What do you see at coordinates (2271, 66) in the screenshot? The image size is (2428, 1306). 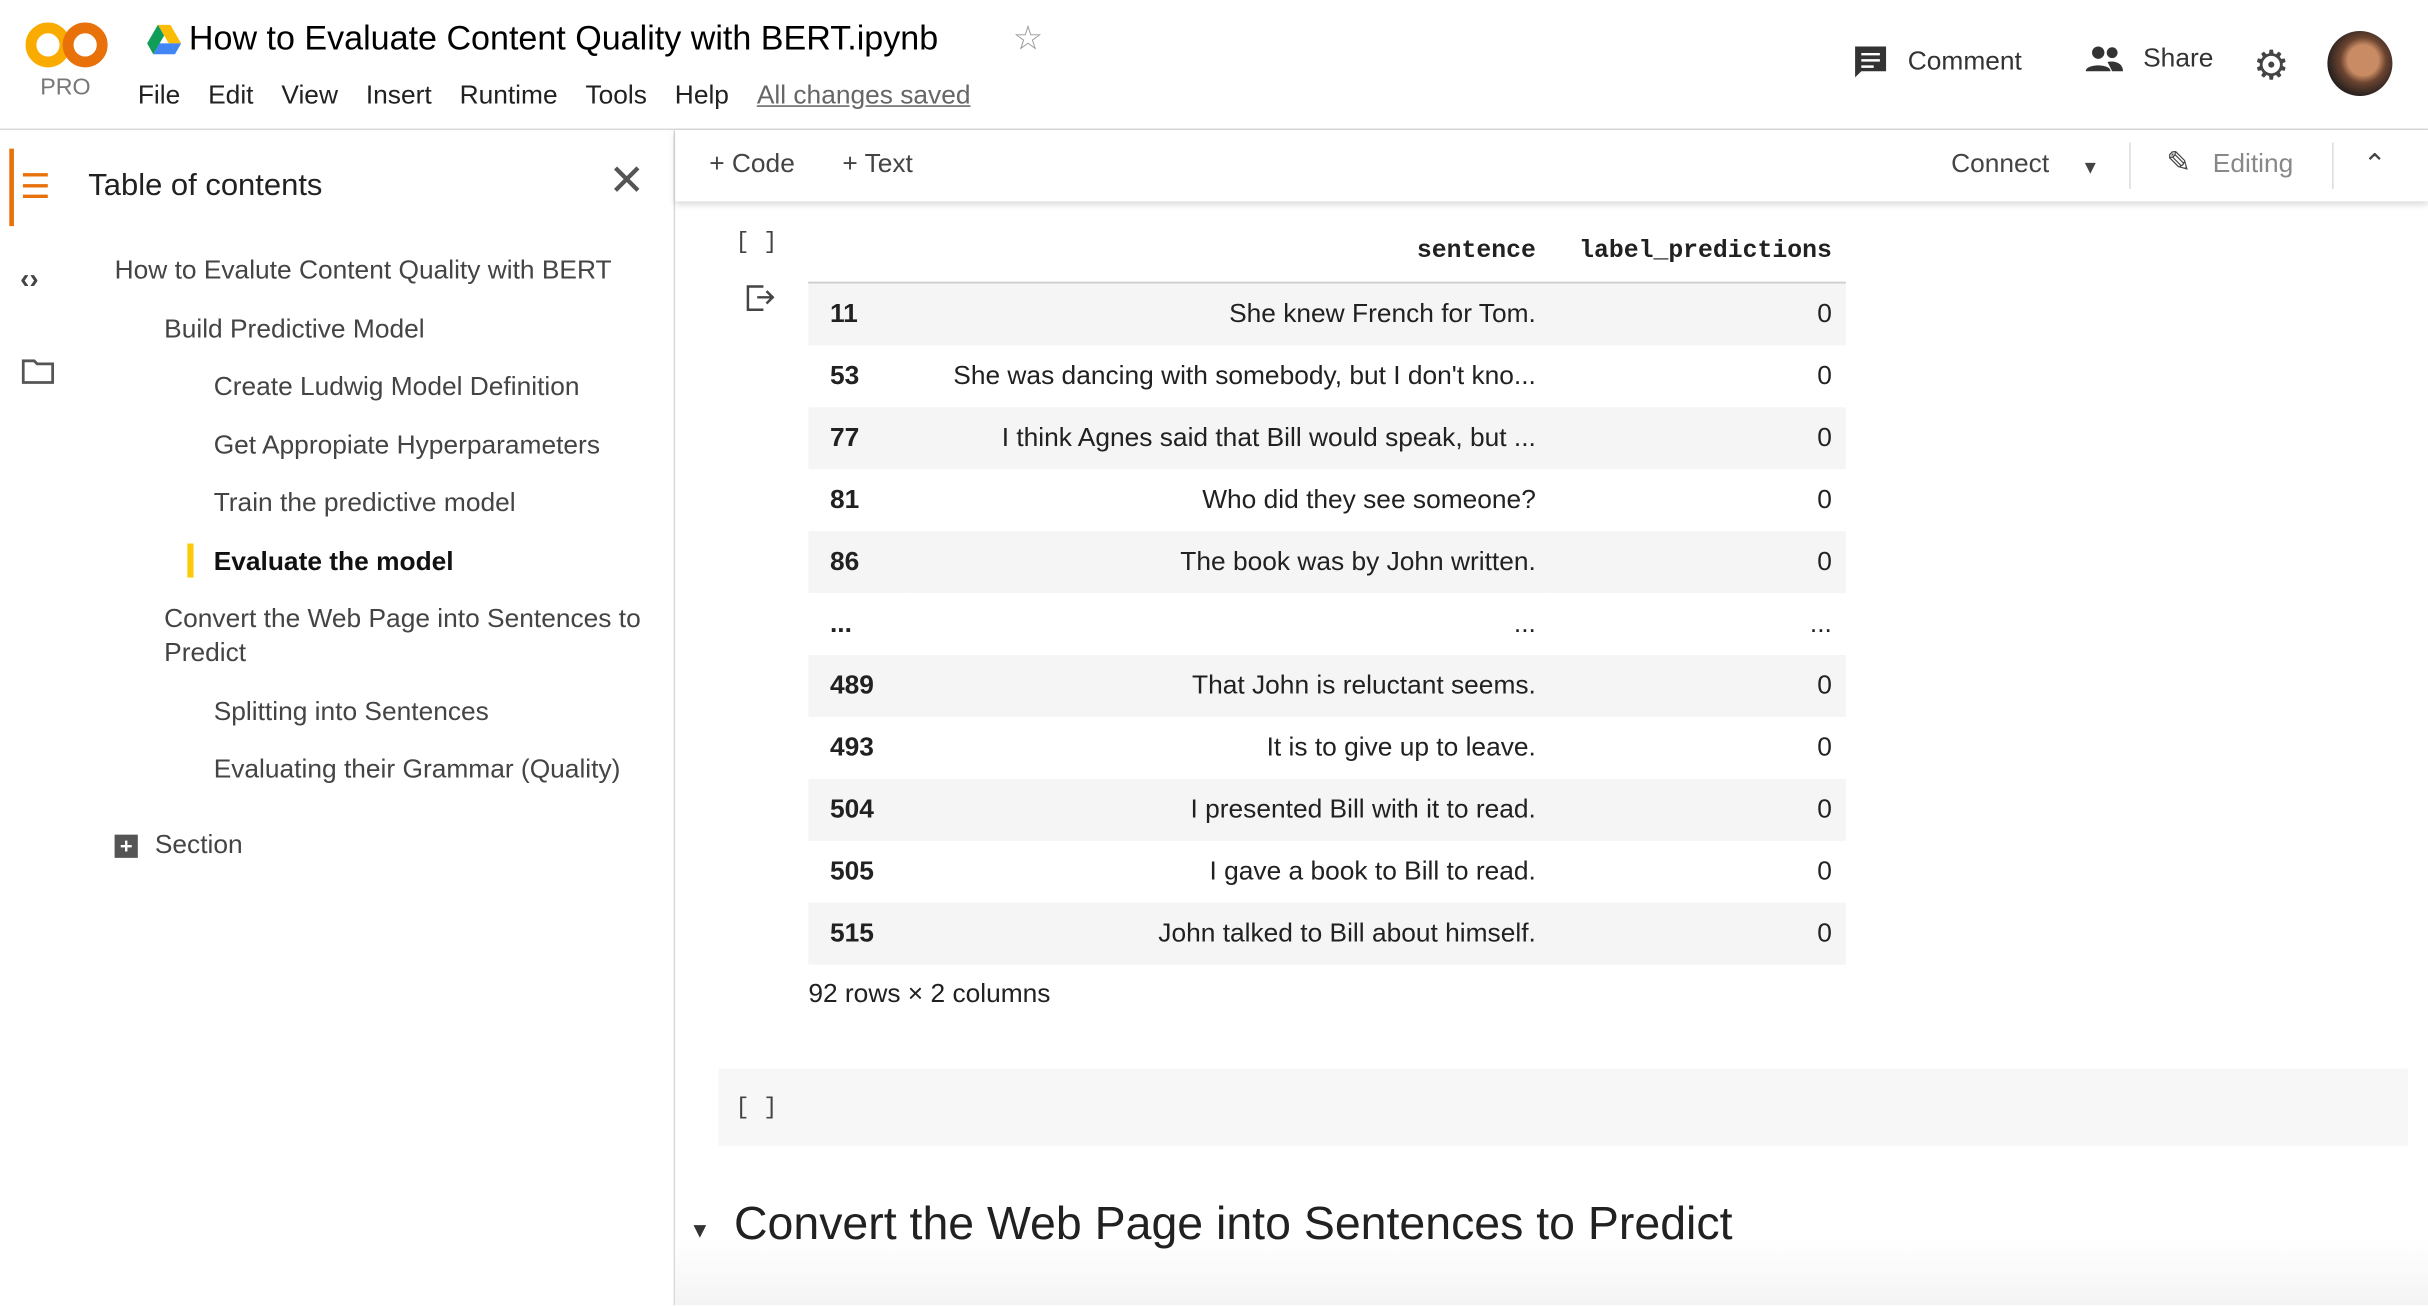 I see `settings-icon: ⚙` at bounding box center [2271, 66].